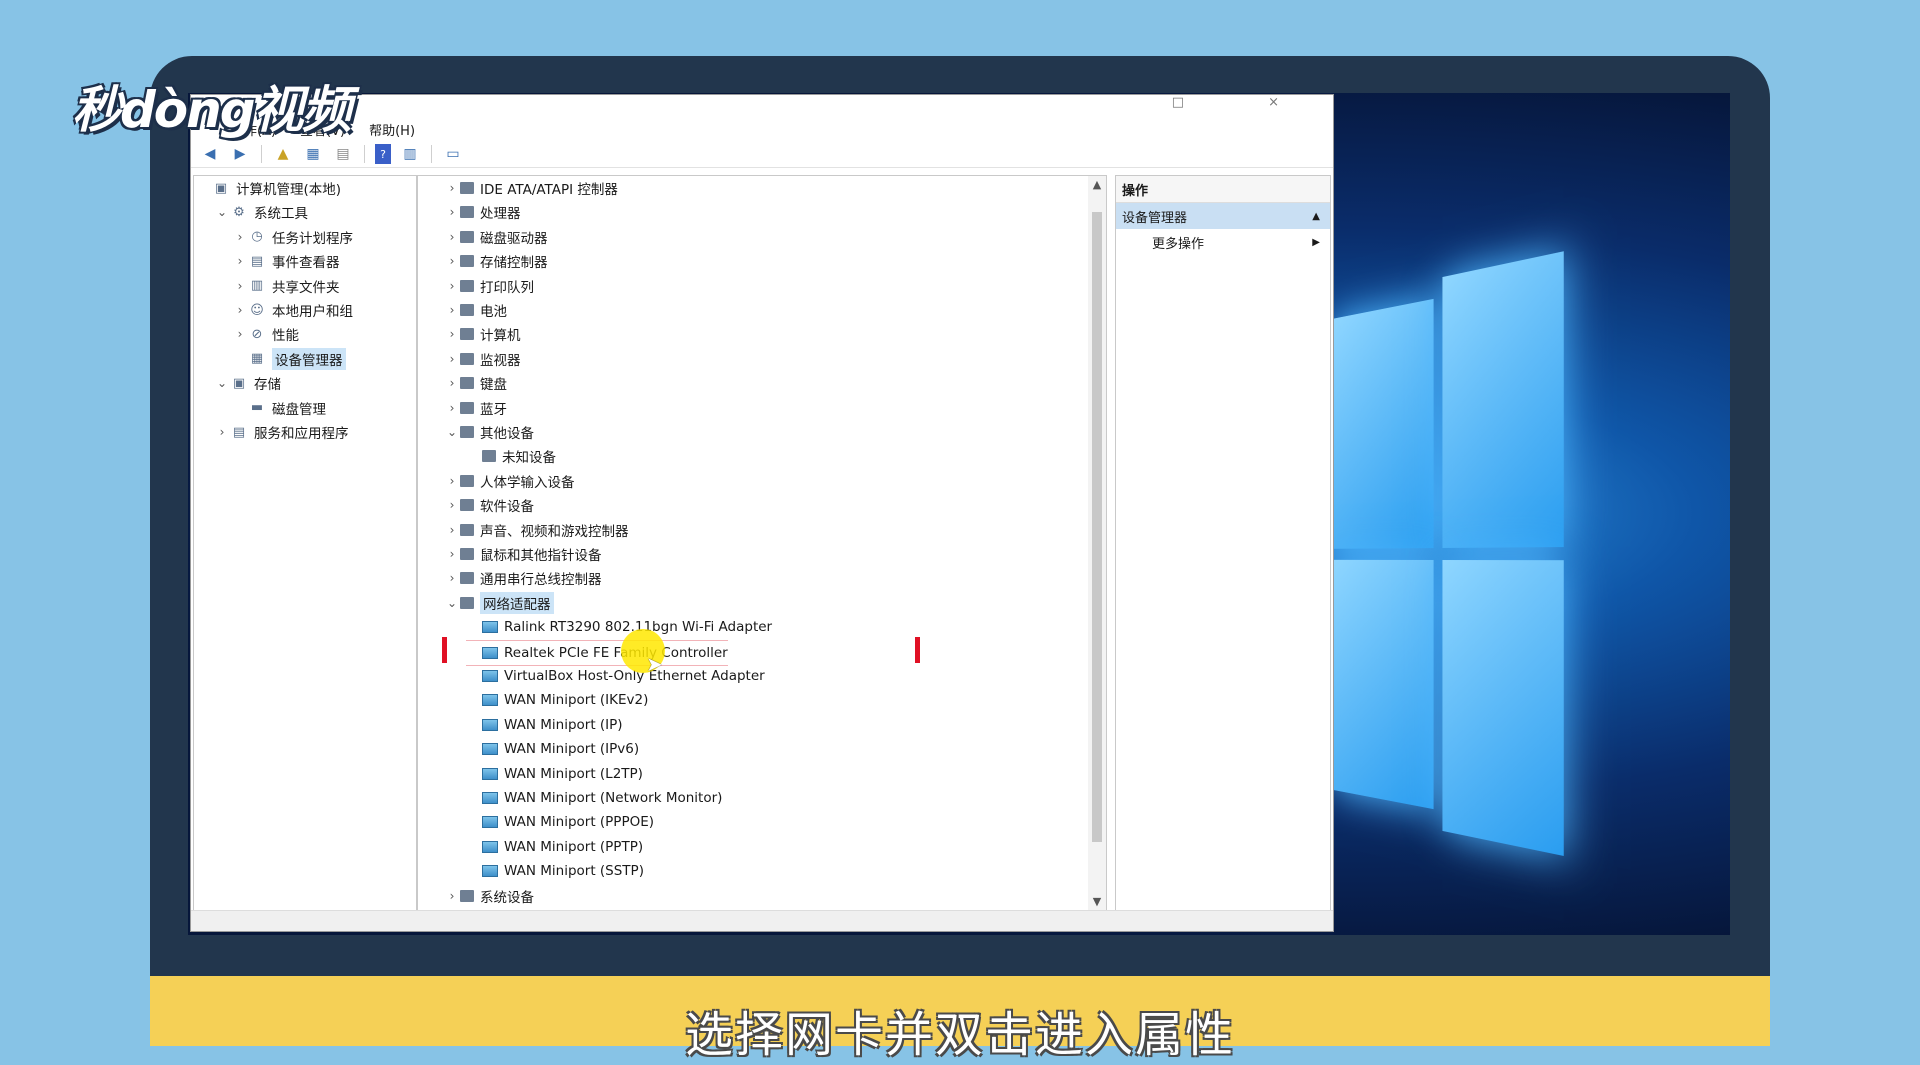 The height and width of the screenshot is (1065, 1920). Describe the element at coordinates (268, 188) in the screenshot. I see `nav-tree-item: ▣ 计算机管理(本地)` at that location.